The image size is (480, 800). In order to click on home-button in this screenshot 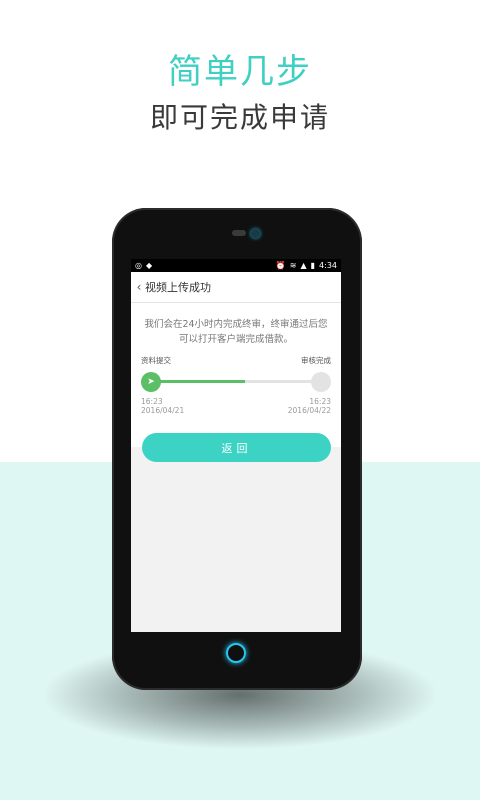, I will do `click(236, 653)`.